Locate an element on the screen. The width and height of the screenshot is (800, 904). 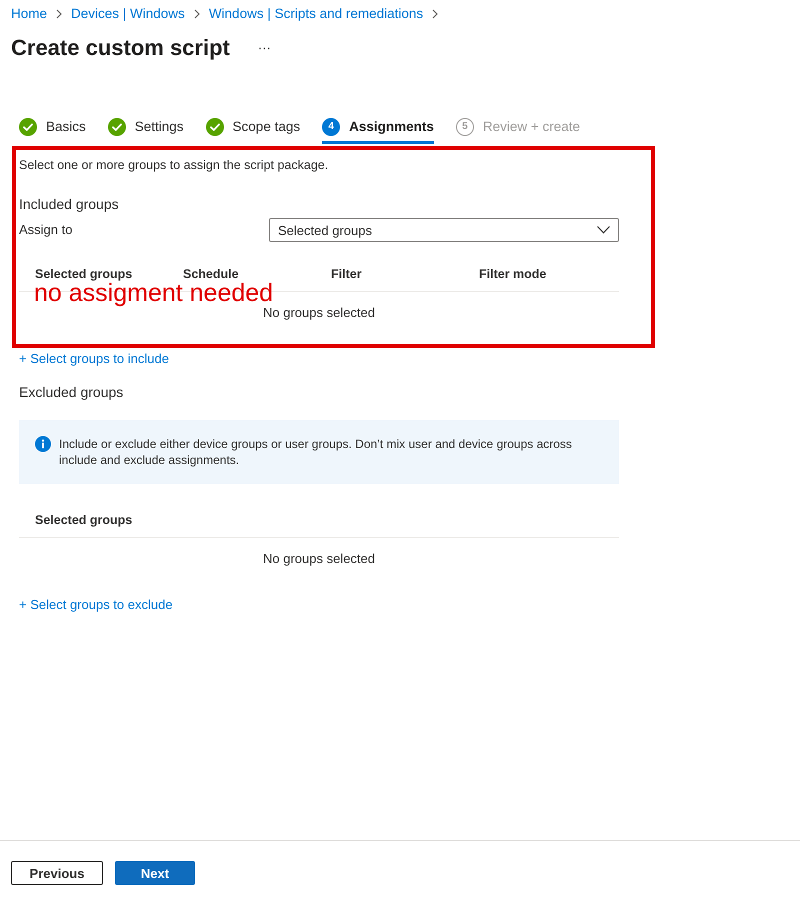
section-heading: Excluded groups is located at coordinates (71, 392).